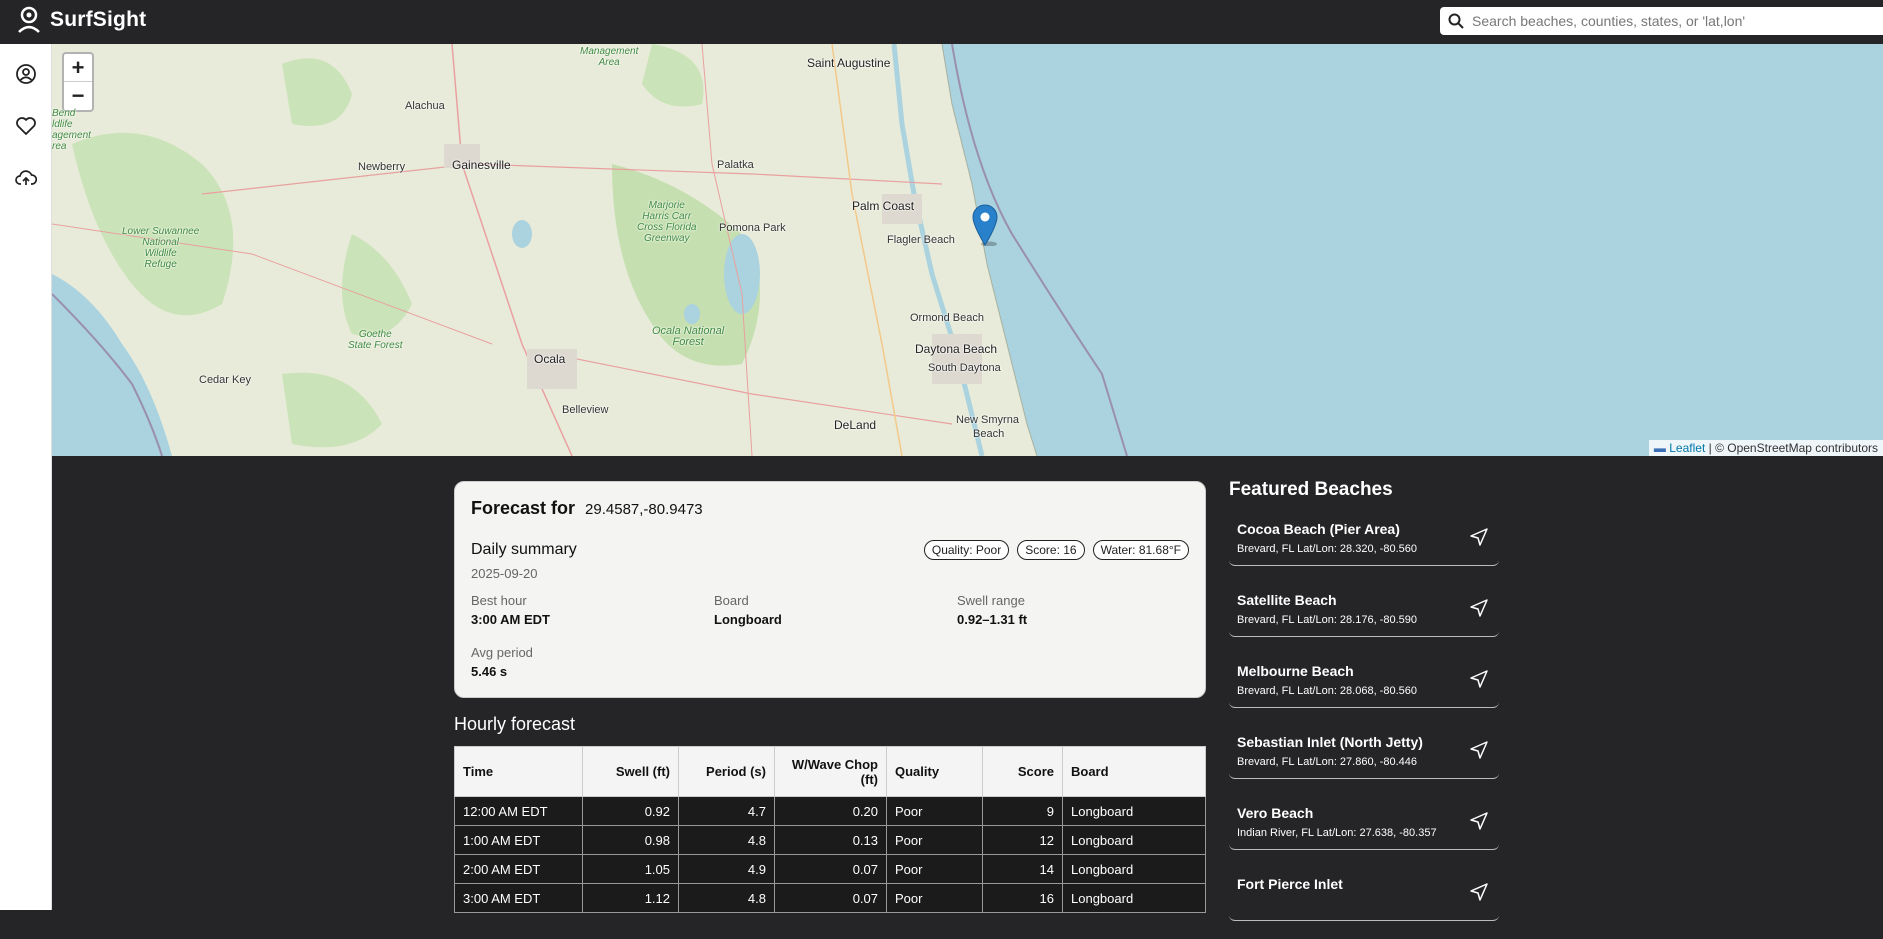 This screenshot has width=1883, height=939. Describe the element at coordinates (688, 336) in the screenshot. I see `map-park-label: Ocala National Forest` at that location.